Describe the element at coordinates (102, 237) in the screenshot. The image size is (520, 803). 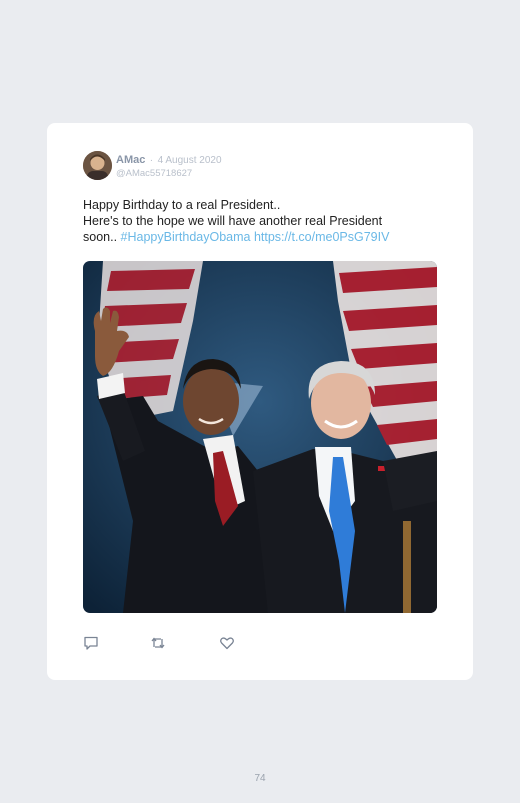
I see `tweet-text-prefix: soon..` at that location.